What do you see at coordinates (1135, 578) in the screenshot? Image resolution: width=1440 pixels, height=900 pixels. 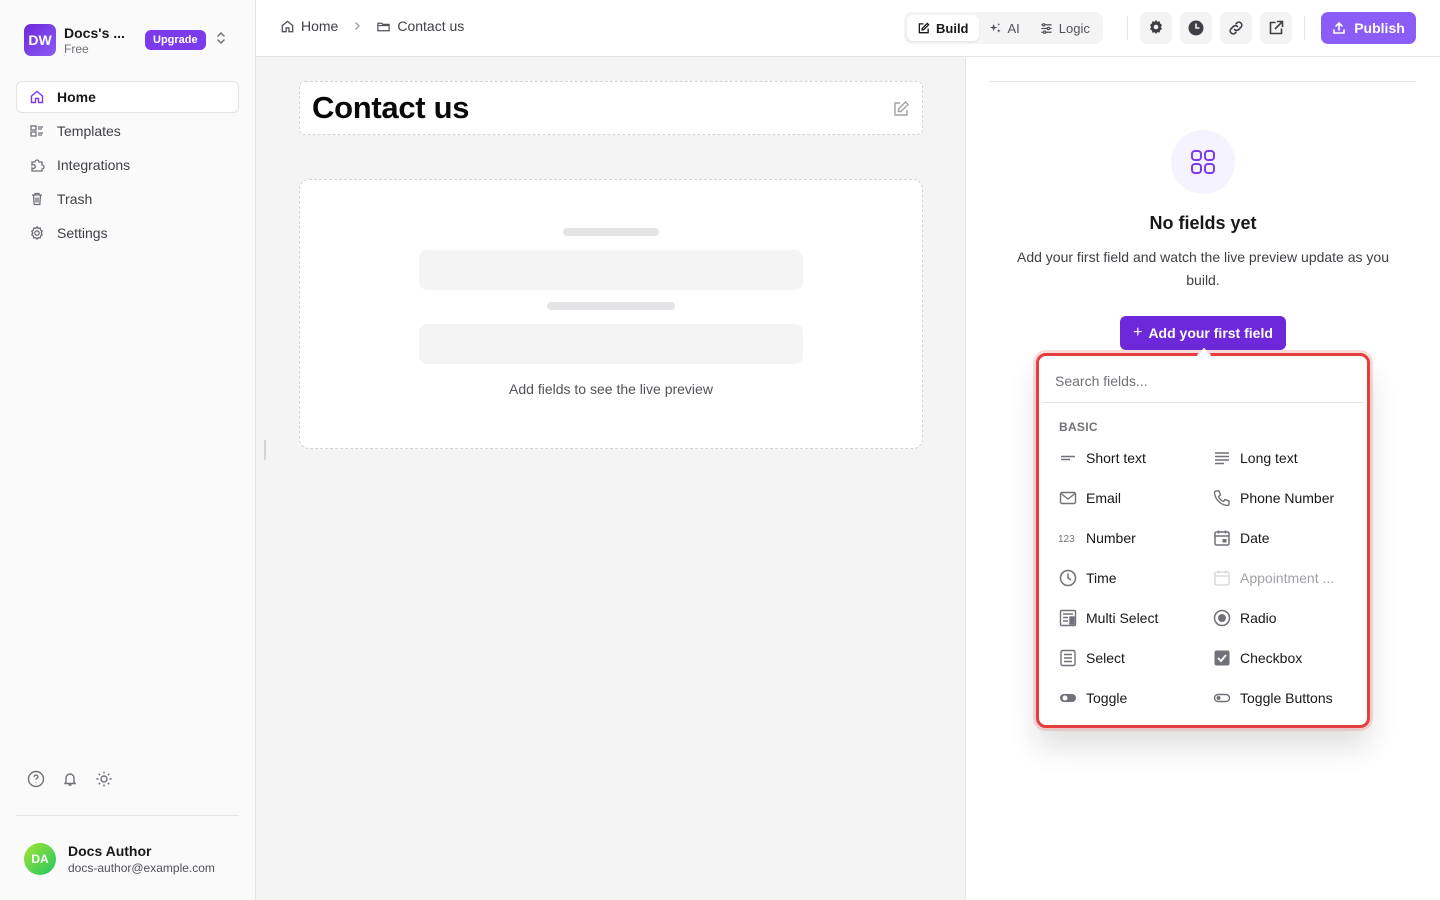 I see `field-type-time: Time` at bounding box center [1135, 578].